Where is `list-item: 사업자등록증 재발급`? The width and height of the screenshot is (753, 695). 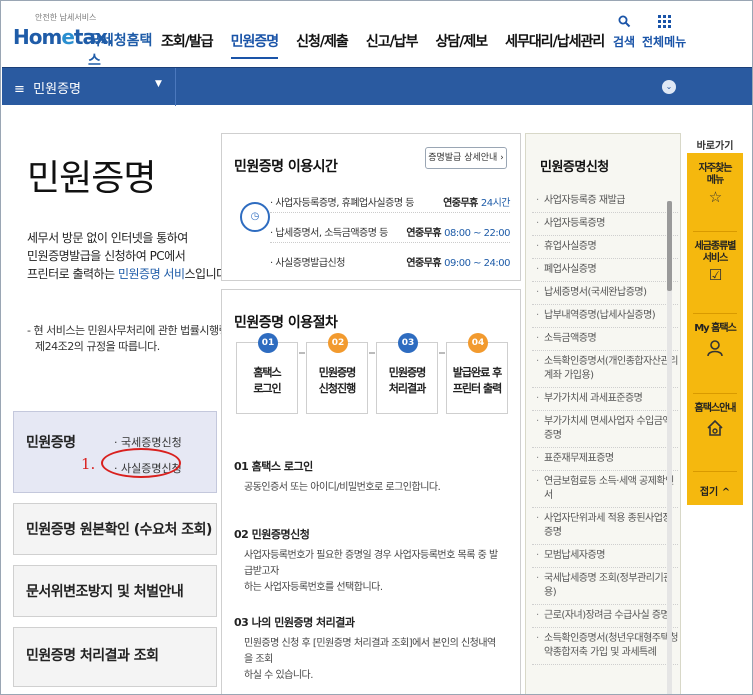 list-item: 사업자등록증 재발급 is located at coordinates (605, 201).